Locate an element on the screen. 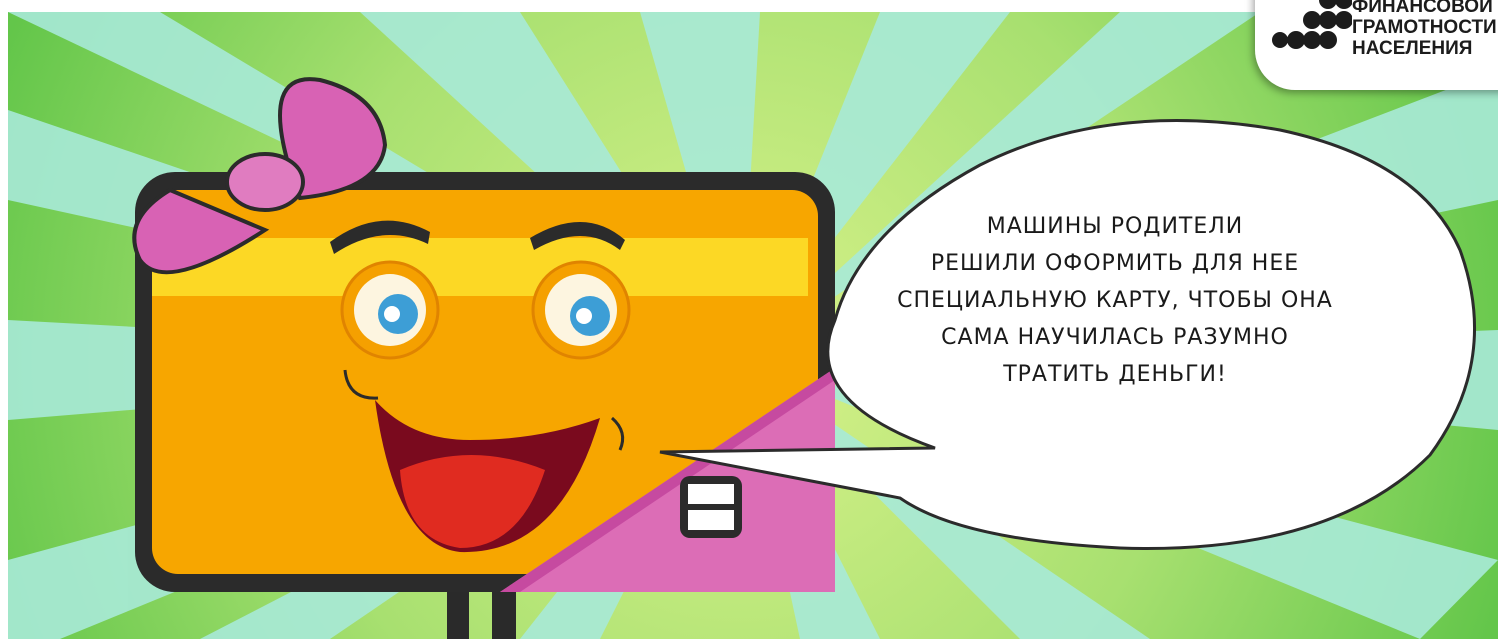 The width and height of the screenshot is (1498, 639). logo-line-1: ФИНАНСОВОЙ is located at coordinates (1422, 8).